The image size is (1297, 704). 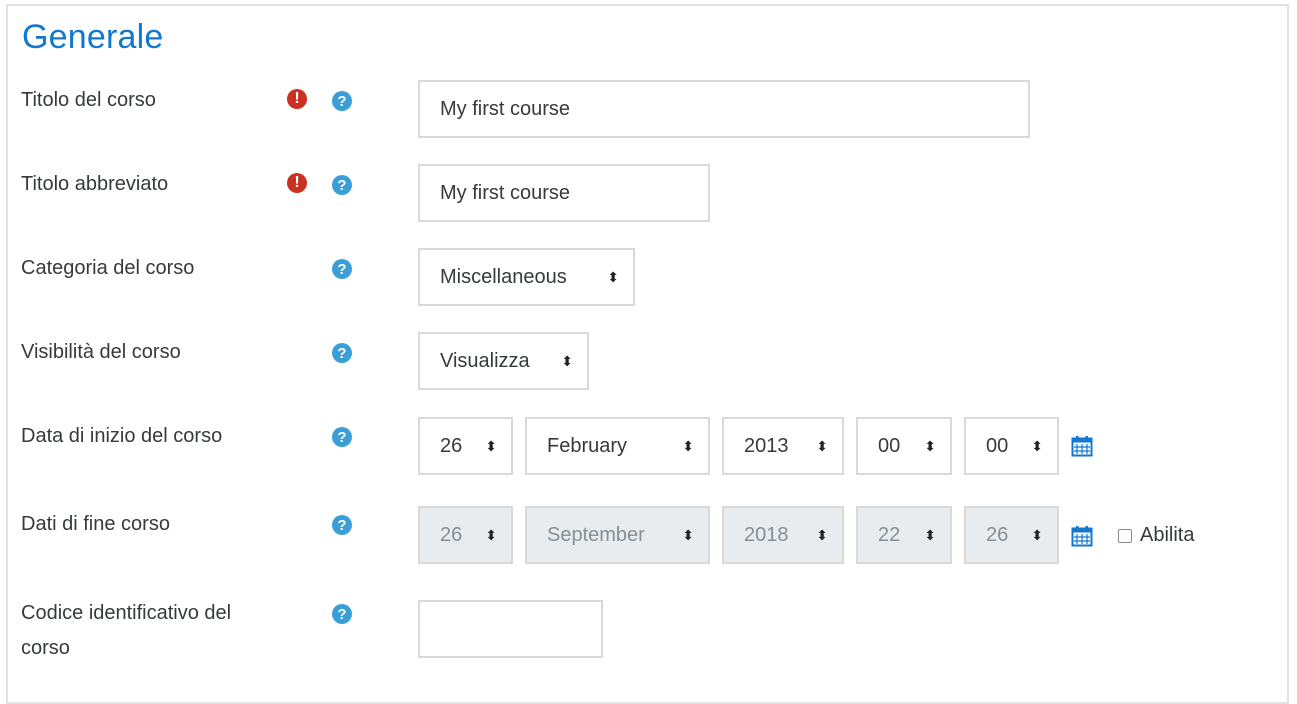 I want to click on startdate-year-select: 2013 ⬍, so click(x=783, y=446).